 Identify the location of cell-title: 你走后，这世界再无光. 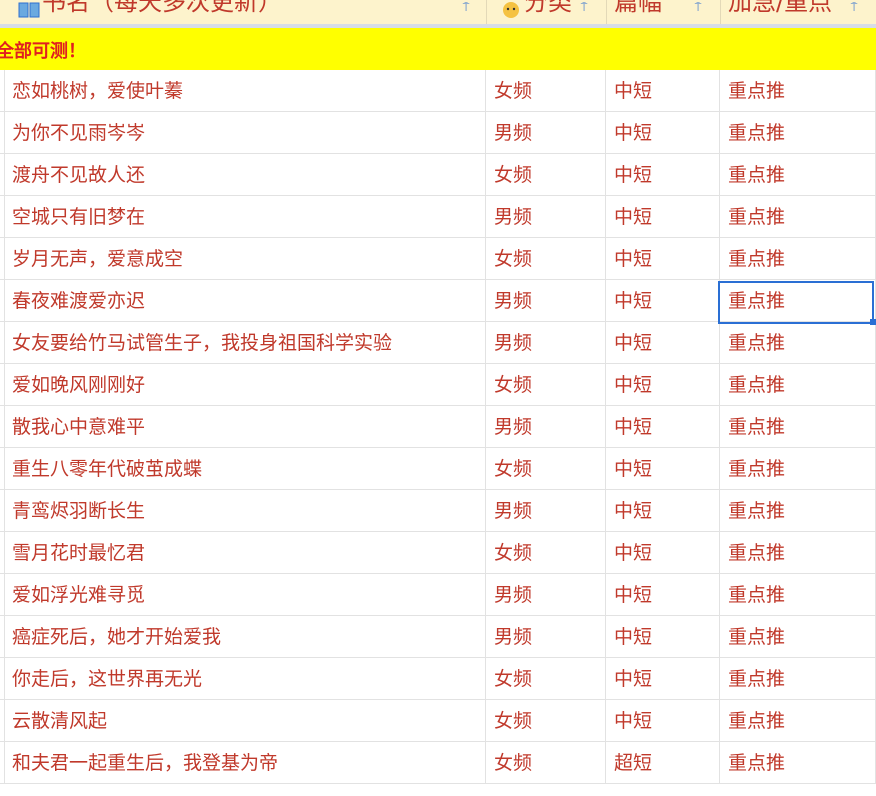
(245, 679).